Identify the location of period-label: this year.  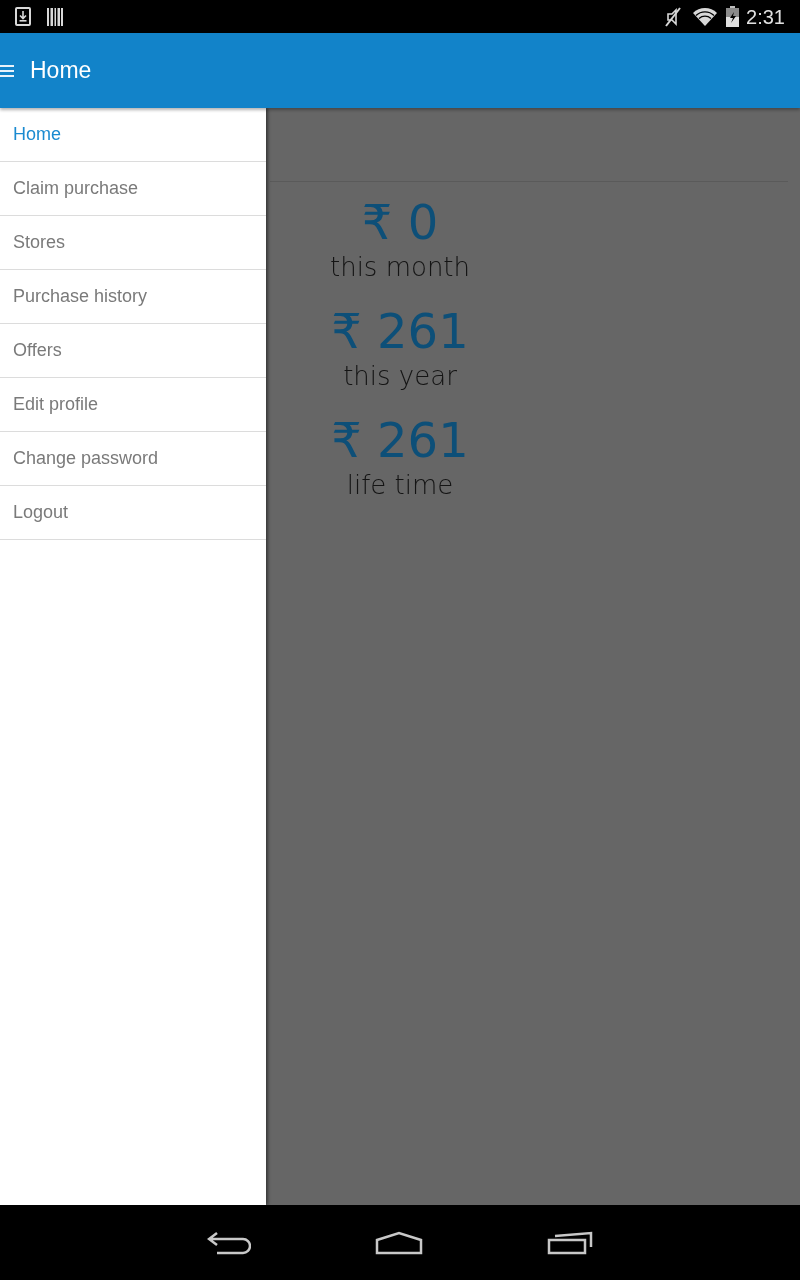
(400, 376).